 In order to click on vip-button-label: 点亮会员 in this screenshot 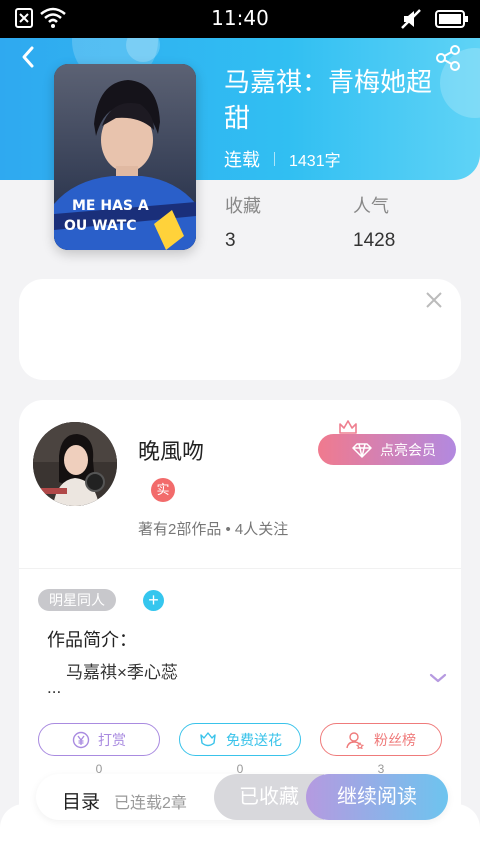, I will do `click(408, 449)`.